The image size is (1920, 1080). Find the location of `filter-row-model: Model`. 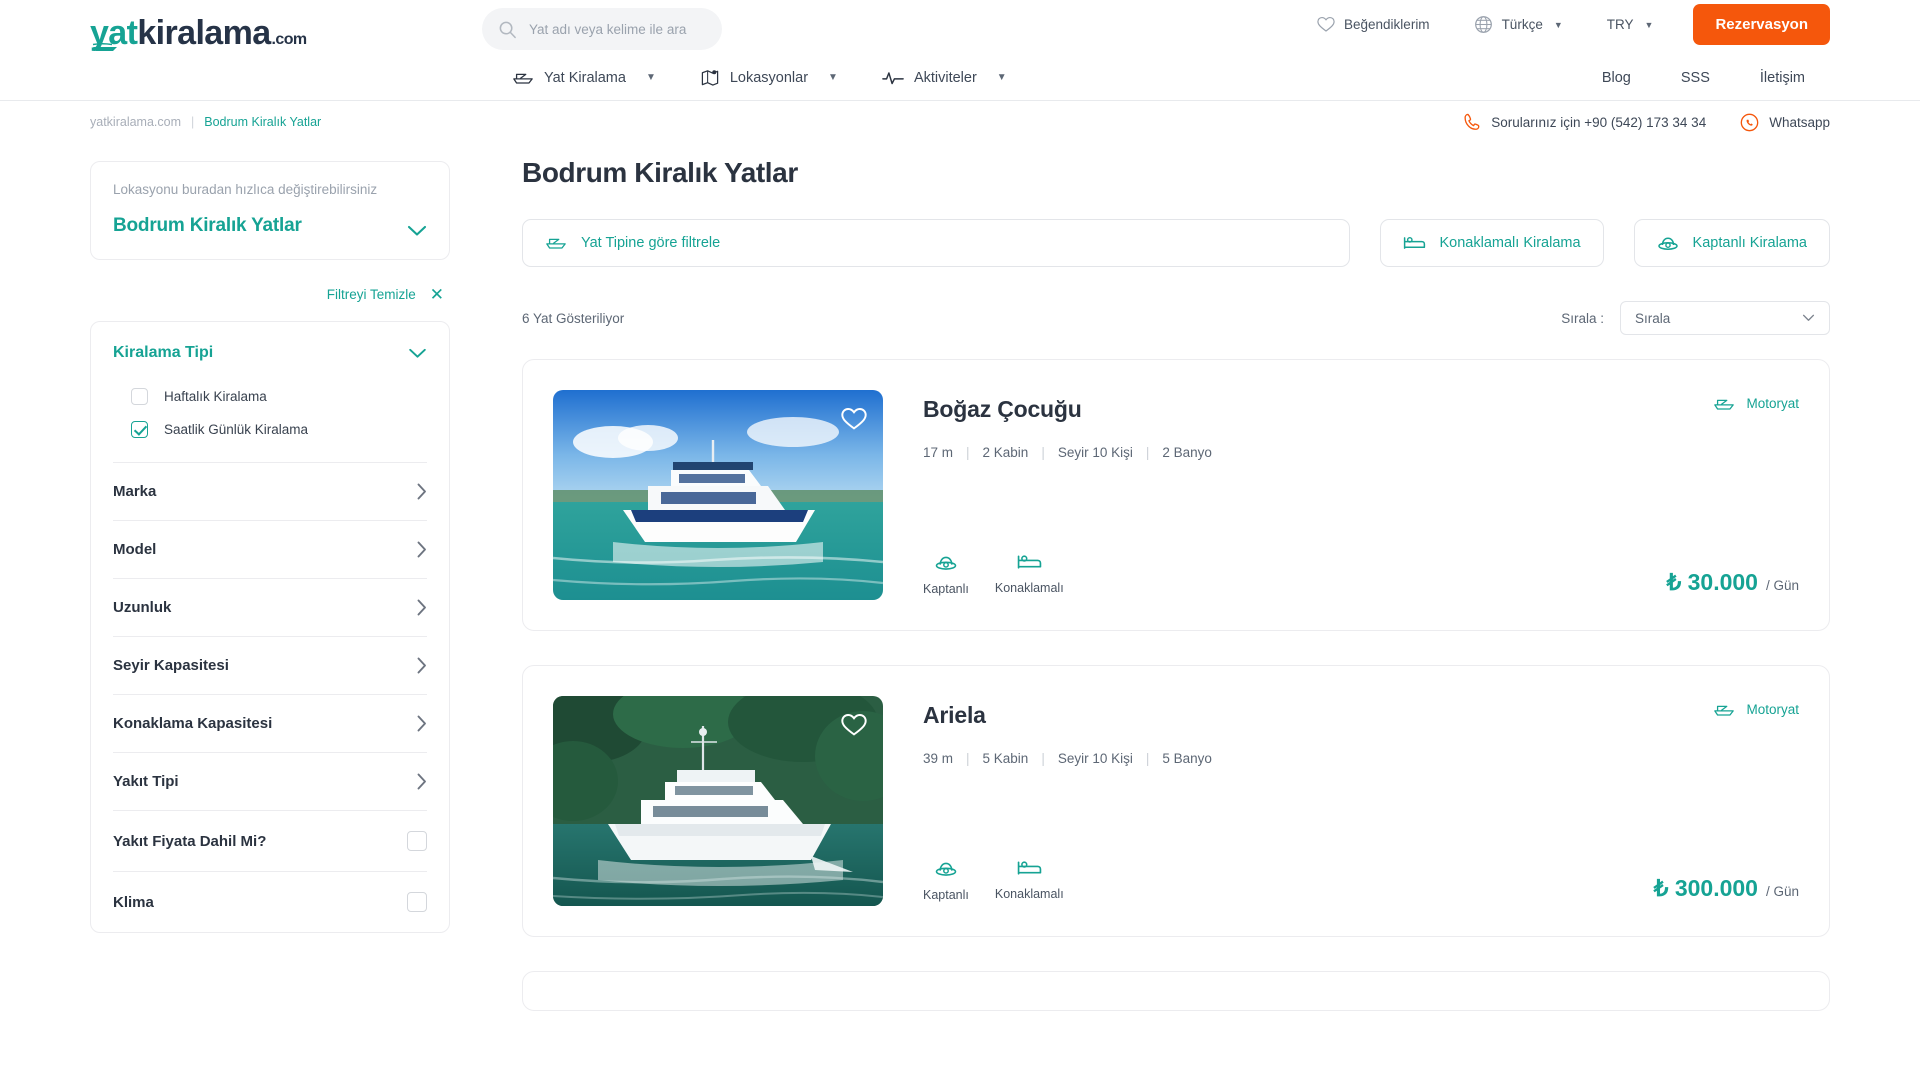

filter-row-model: Model is located at coordinates (270, 549).